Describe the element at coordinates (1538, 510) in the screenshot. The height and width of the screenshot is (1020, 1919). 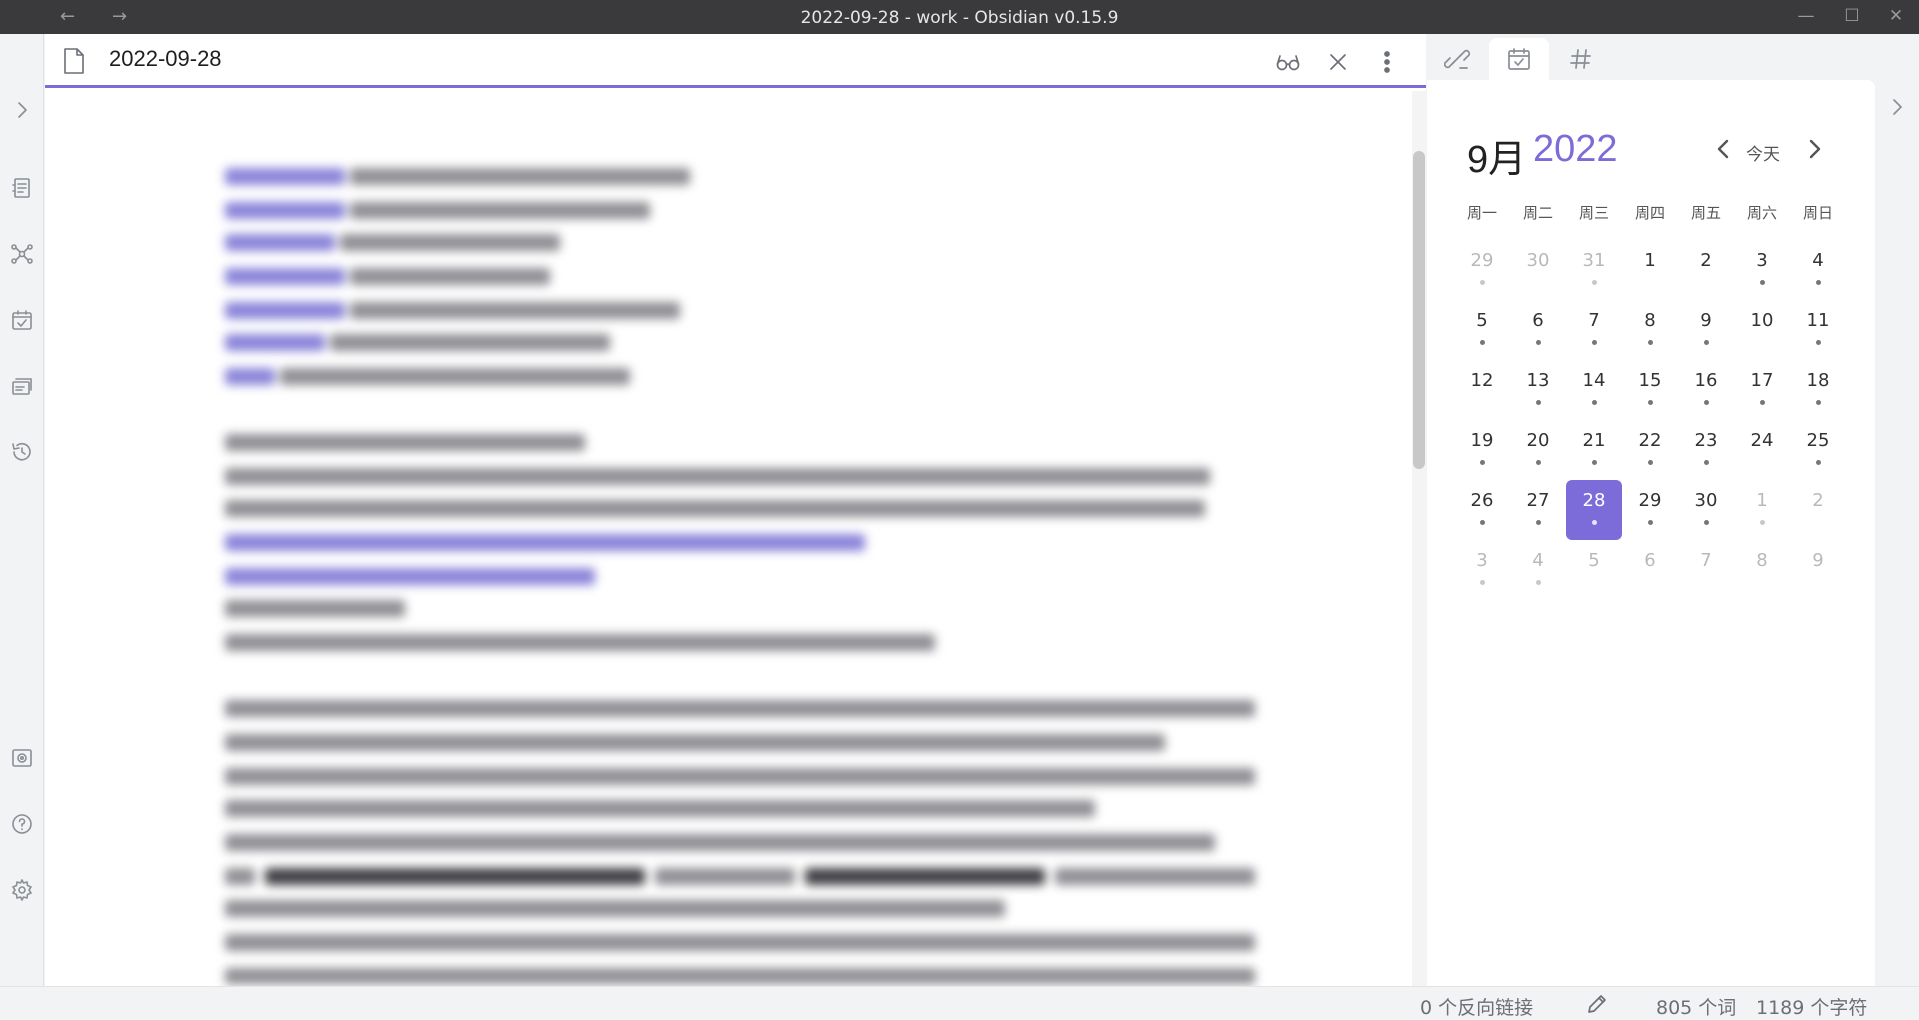
I see `calendar-day: 27` at that location.